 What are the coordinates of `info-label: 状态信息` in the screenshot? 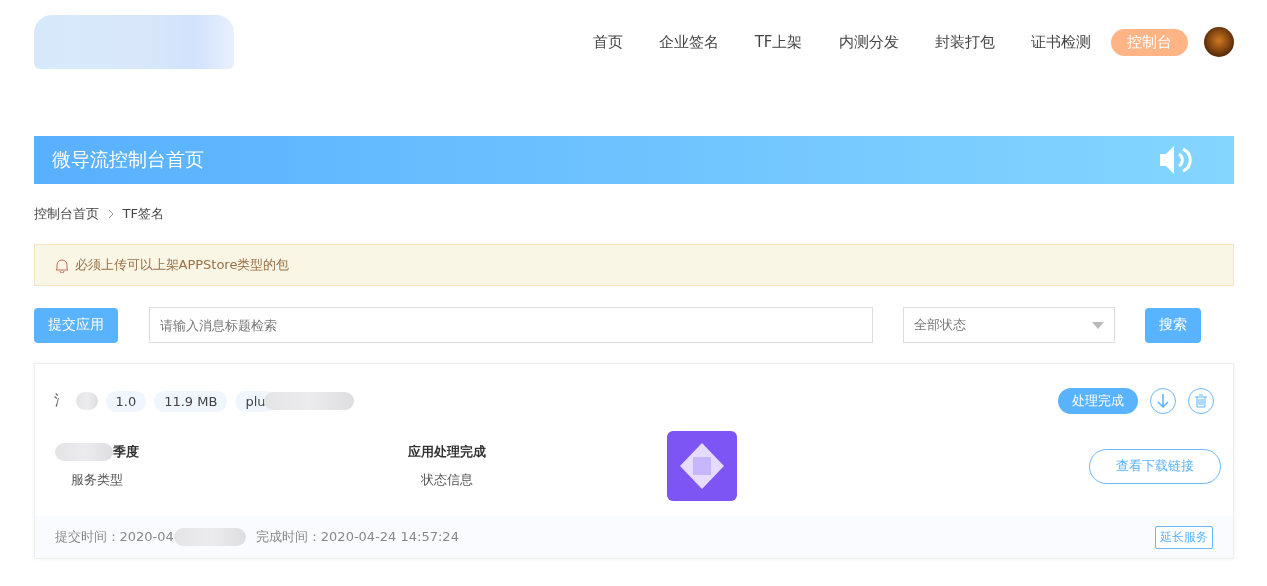 It's located at (446, 480).